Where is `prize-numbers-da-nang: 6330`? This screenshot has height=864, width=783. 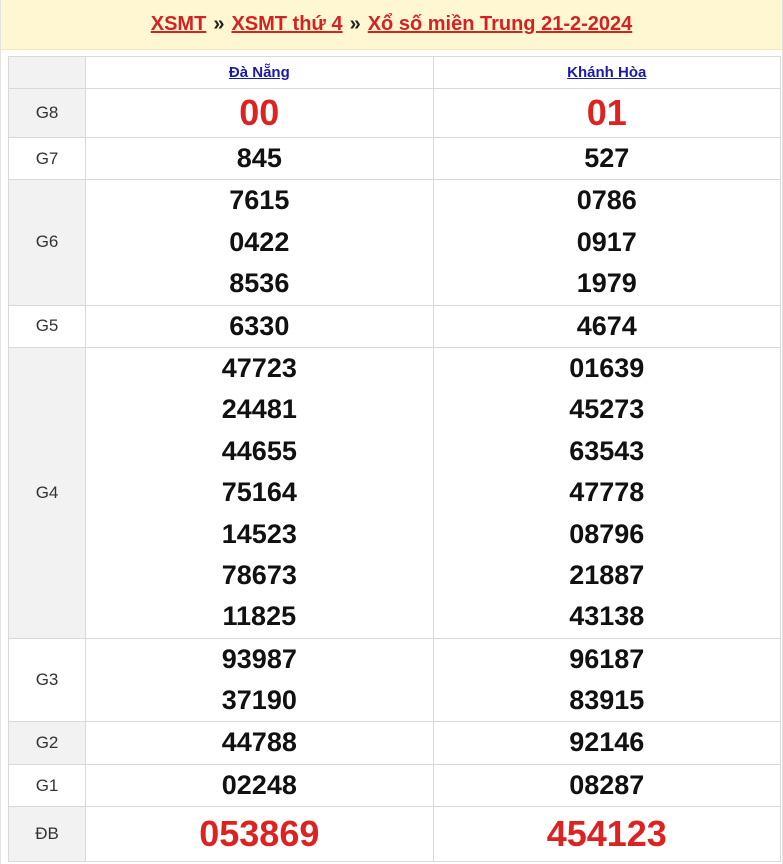
prize-numbers-da-nang: 6330 is located at coordinates (259, 326).